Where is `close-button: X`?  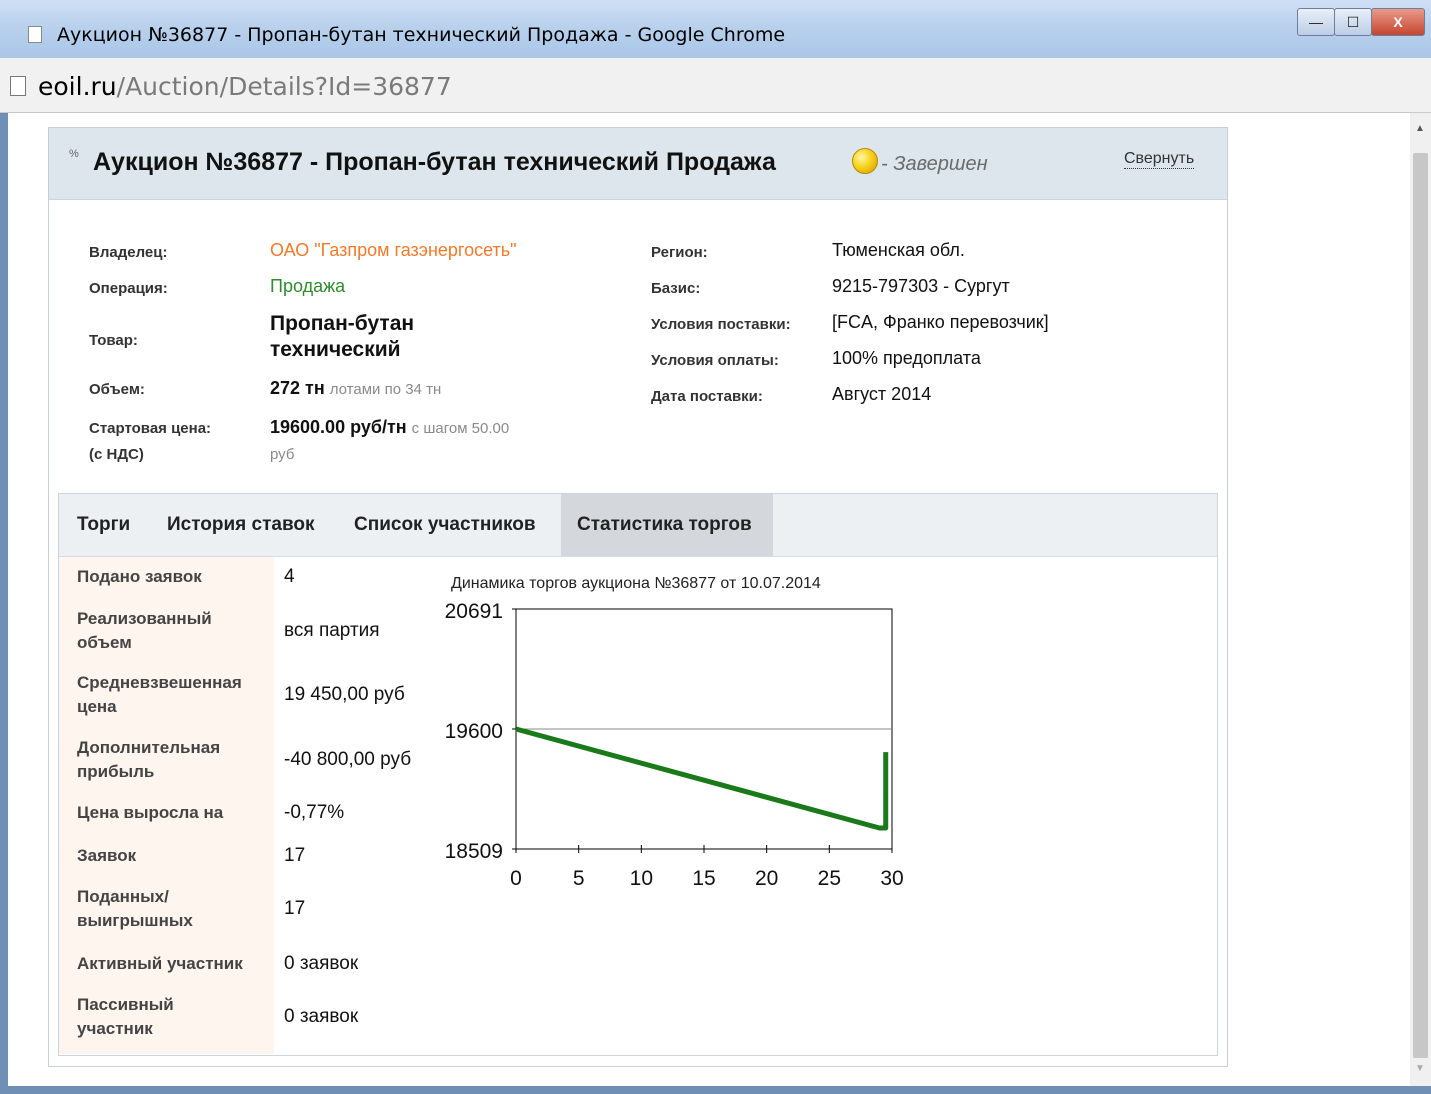 close-button: X is located at coordinates (1398, 22).